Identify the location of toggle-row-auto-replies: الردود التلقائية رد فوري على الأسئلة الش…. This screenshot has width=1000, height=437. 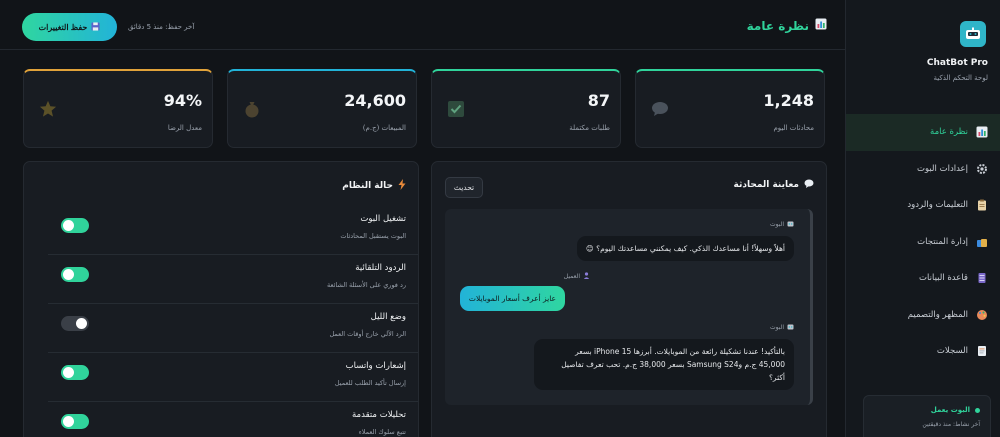
(233, 279).